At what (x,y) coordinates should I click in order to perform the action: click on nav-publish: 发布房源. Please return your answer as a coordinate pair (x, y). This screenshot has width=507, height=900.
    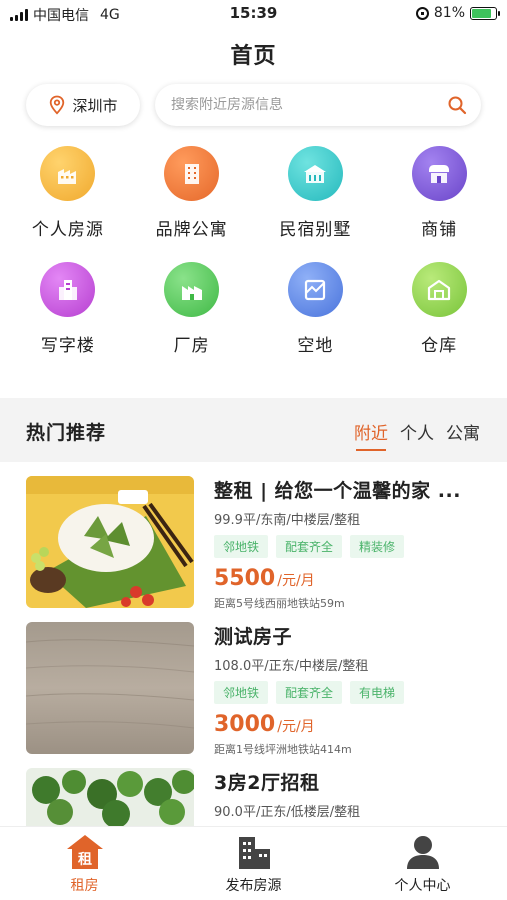
    Looking at the image, I should click on (253, 863).